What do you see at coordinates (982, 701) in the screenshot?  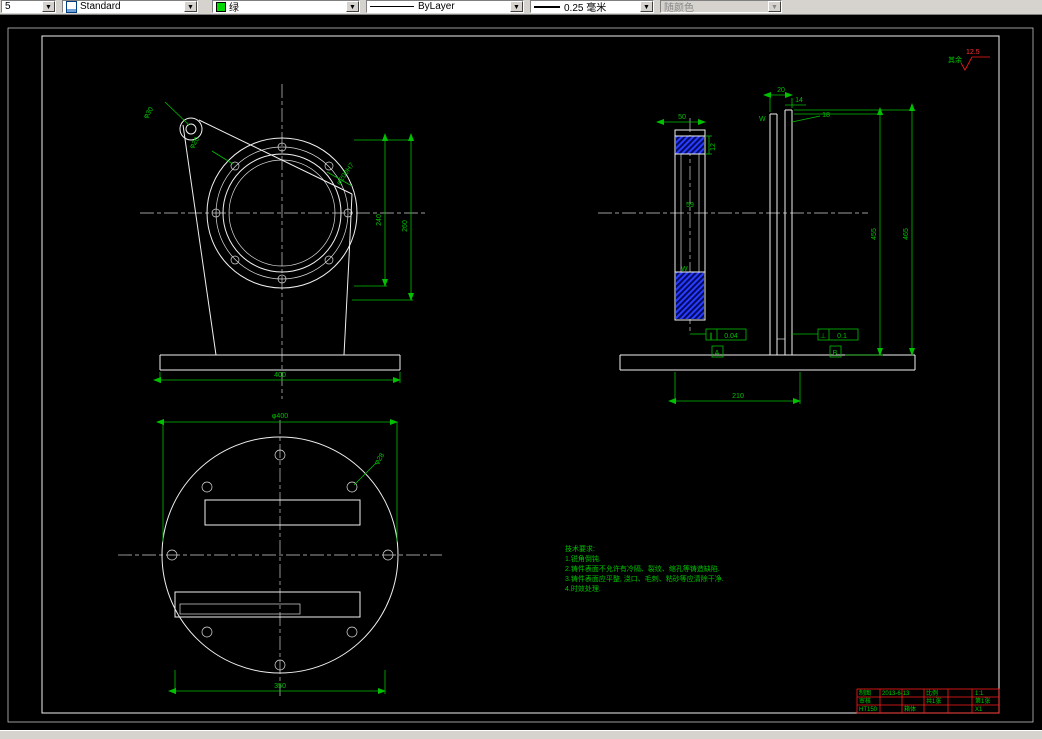 I see `tb-sheet-no: 第1张` at bounding box center [982, 701].